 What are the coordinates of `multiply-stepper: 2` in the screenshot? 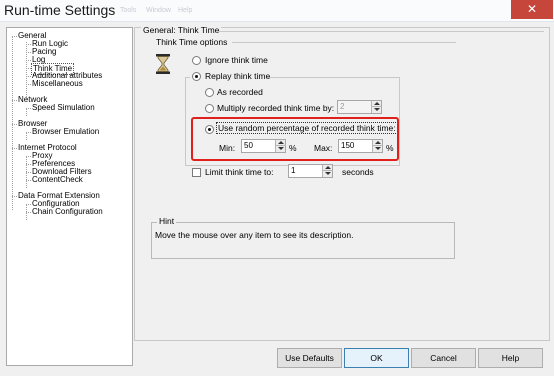 It's located at (359, 107).